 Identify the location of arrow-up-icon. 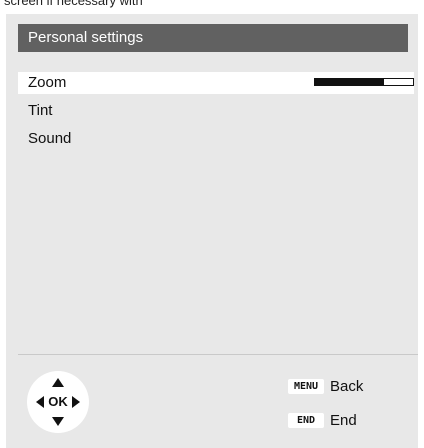
(58, 382).